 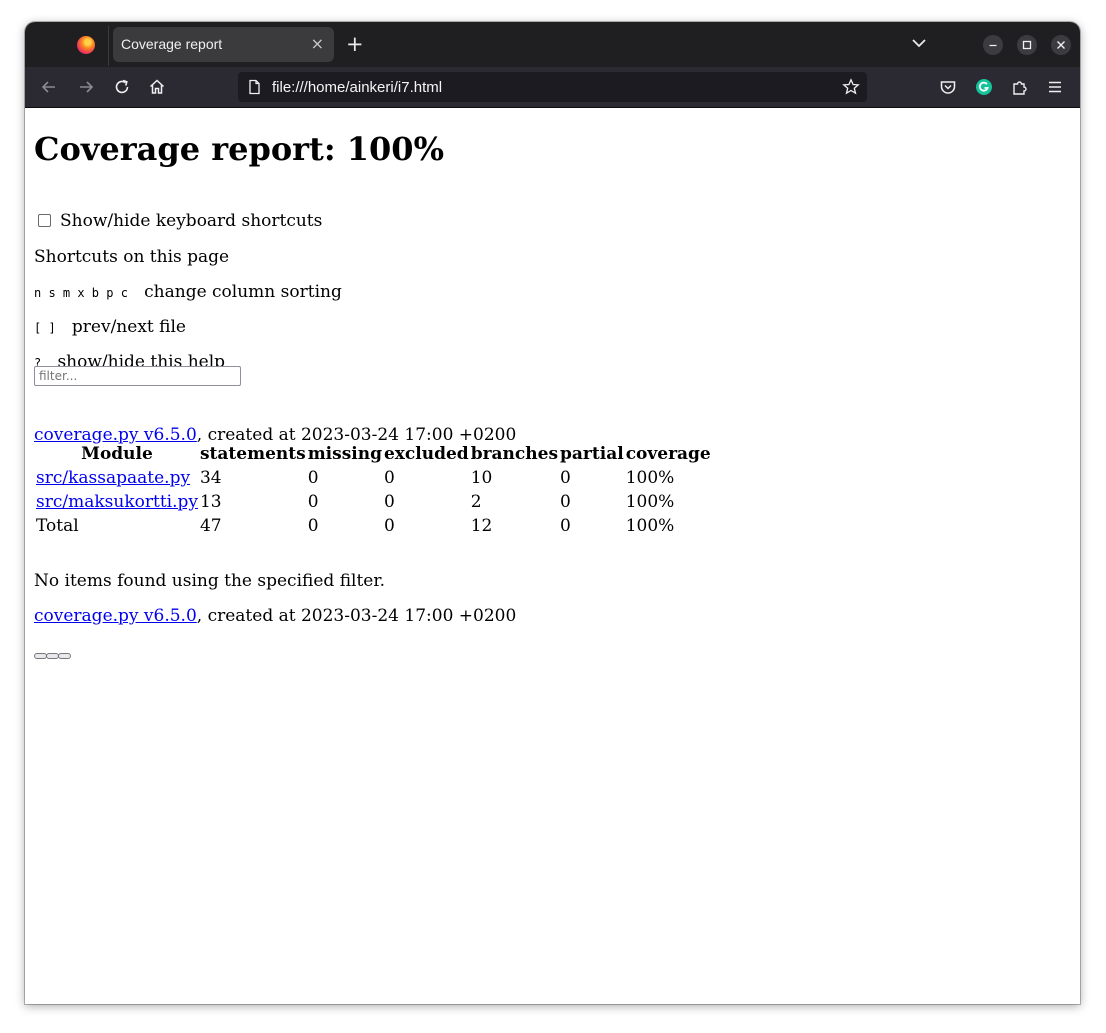 What do you see at coordinates (552, 44) in the screenshot?
I see `title-bar: Coverage report × +` at bounding box center [552, 44].